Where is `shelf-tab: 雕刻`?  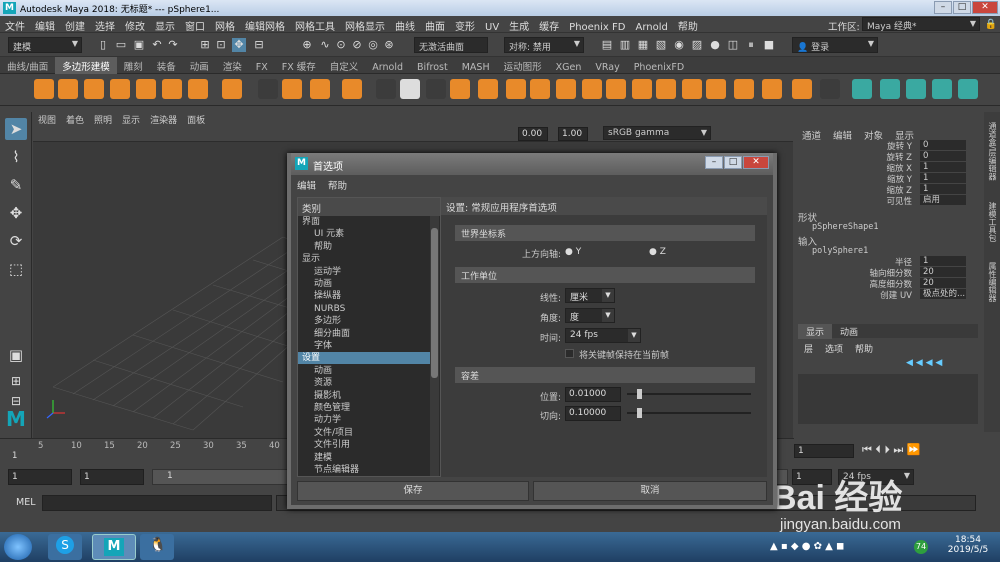 shelf-tab: 雕刻 is located at coordinates (133, 66).